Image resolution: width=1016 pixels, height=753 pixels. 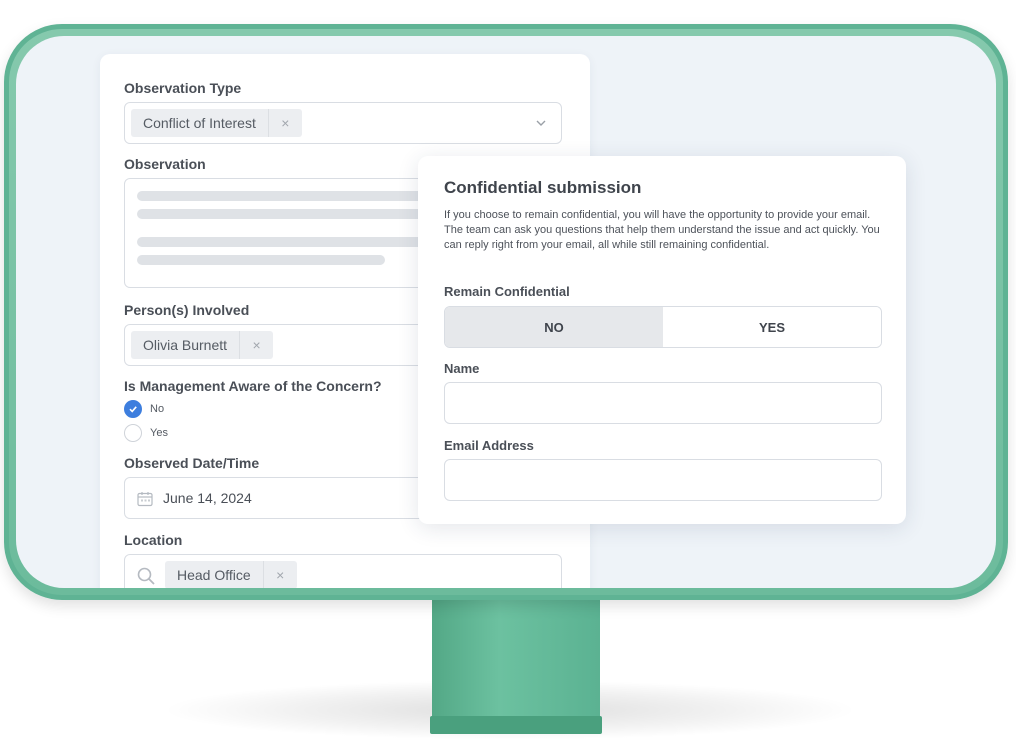 I want to click on radio-button, so click(x=133, y=433).